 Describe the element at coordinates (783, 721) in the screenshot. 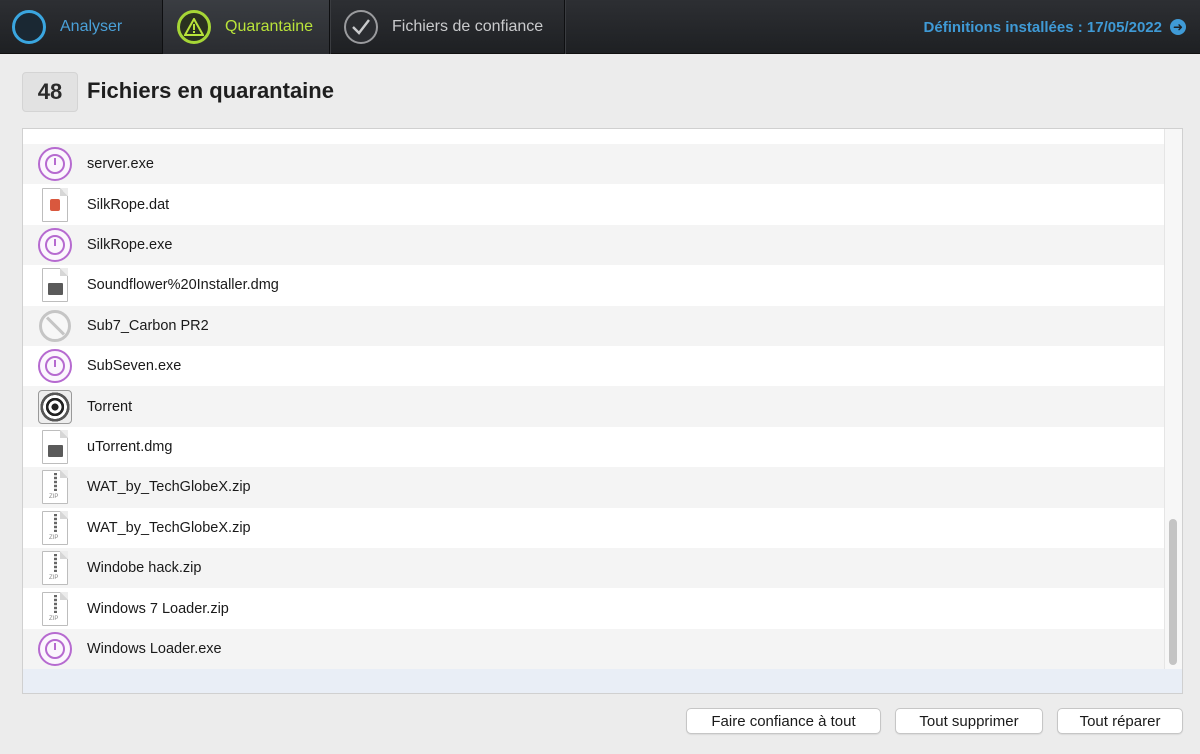

I see `trust-all-button: Faire confiance à tout` at that location.